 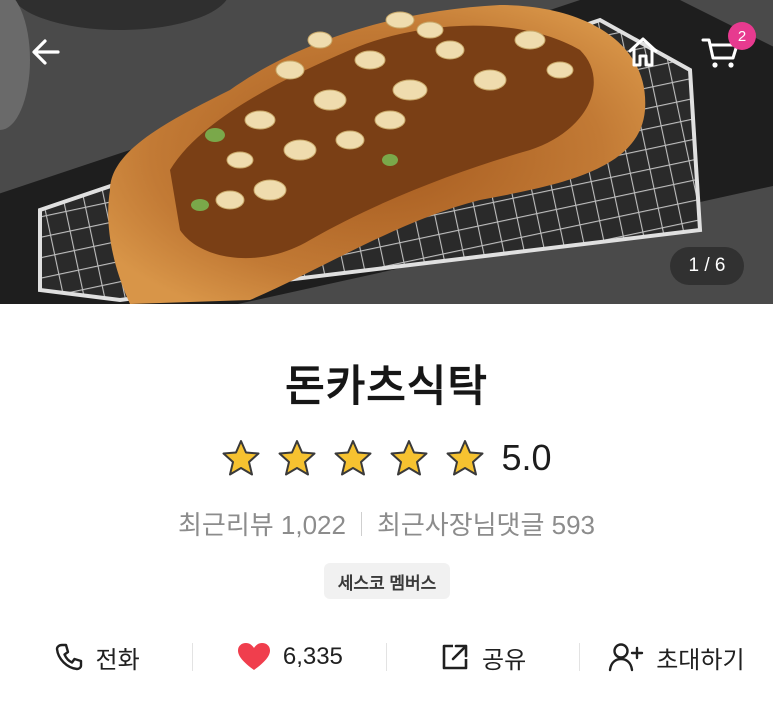 I want to click on rating-score: 5.0, so click(x=526, y=457).